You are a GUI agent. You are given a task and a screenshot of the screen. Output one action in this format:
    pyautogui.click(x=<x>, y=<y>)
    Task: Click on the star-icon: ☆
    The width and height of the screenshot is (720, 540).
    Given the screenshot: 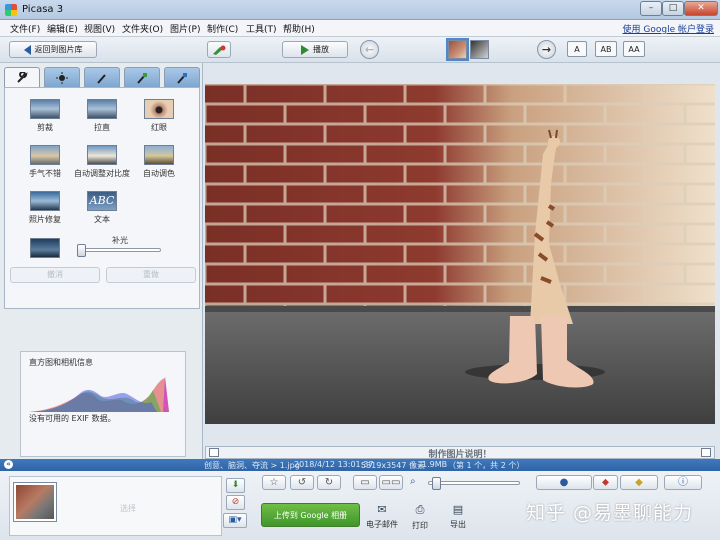 What is the action you would take?
    pyautogui.click(x=274, y=482)
    